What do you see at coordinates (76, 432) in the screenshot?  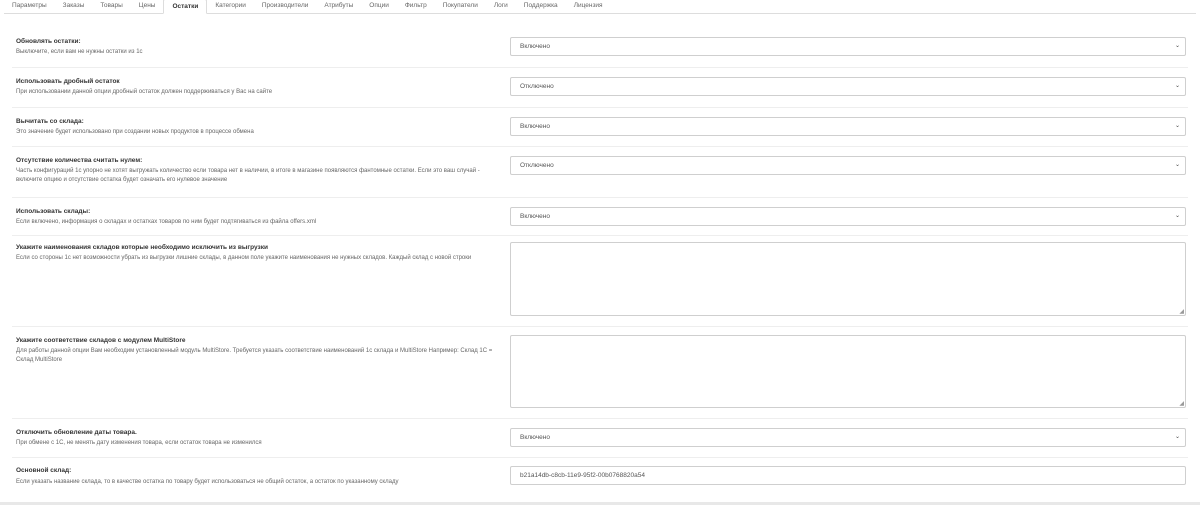 I see `setting-label: Отключить обновление даты товара.` at bounding box center [76, 432].